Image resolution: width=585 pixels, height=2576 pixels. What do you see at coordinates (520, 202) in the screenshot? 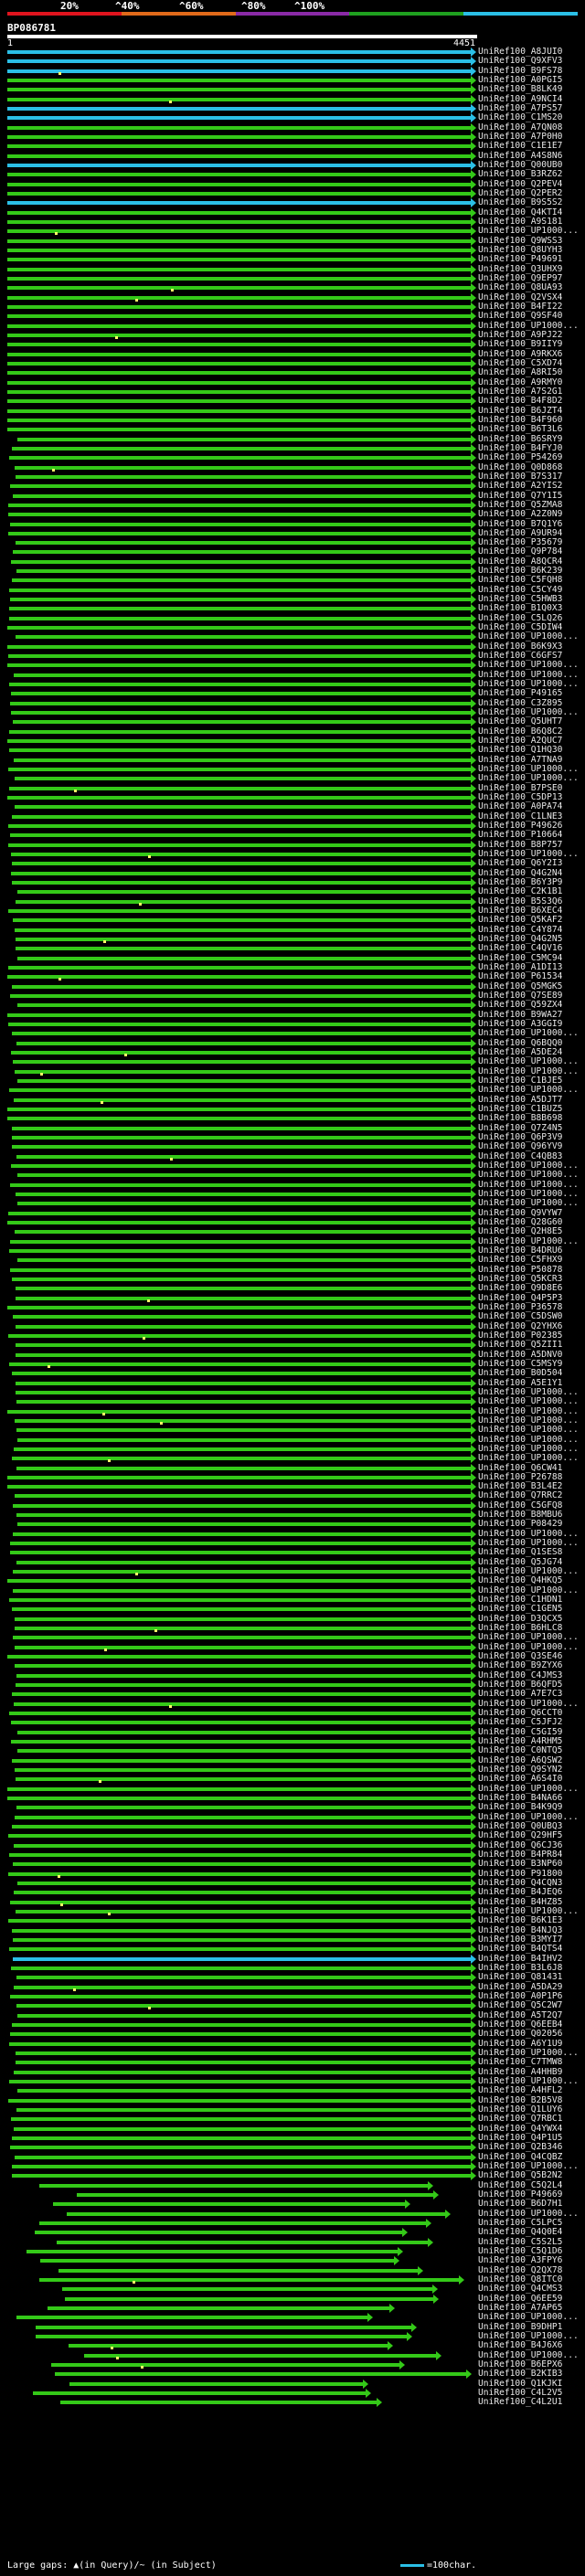
I see `hit-name-link: UniRef100_B9S5S2` at bounding box center [520, 202].